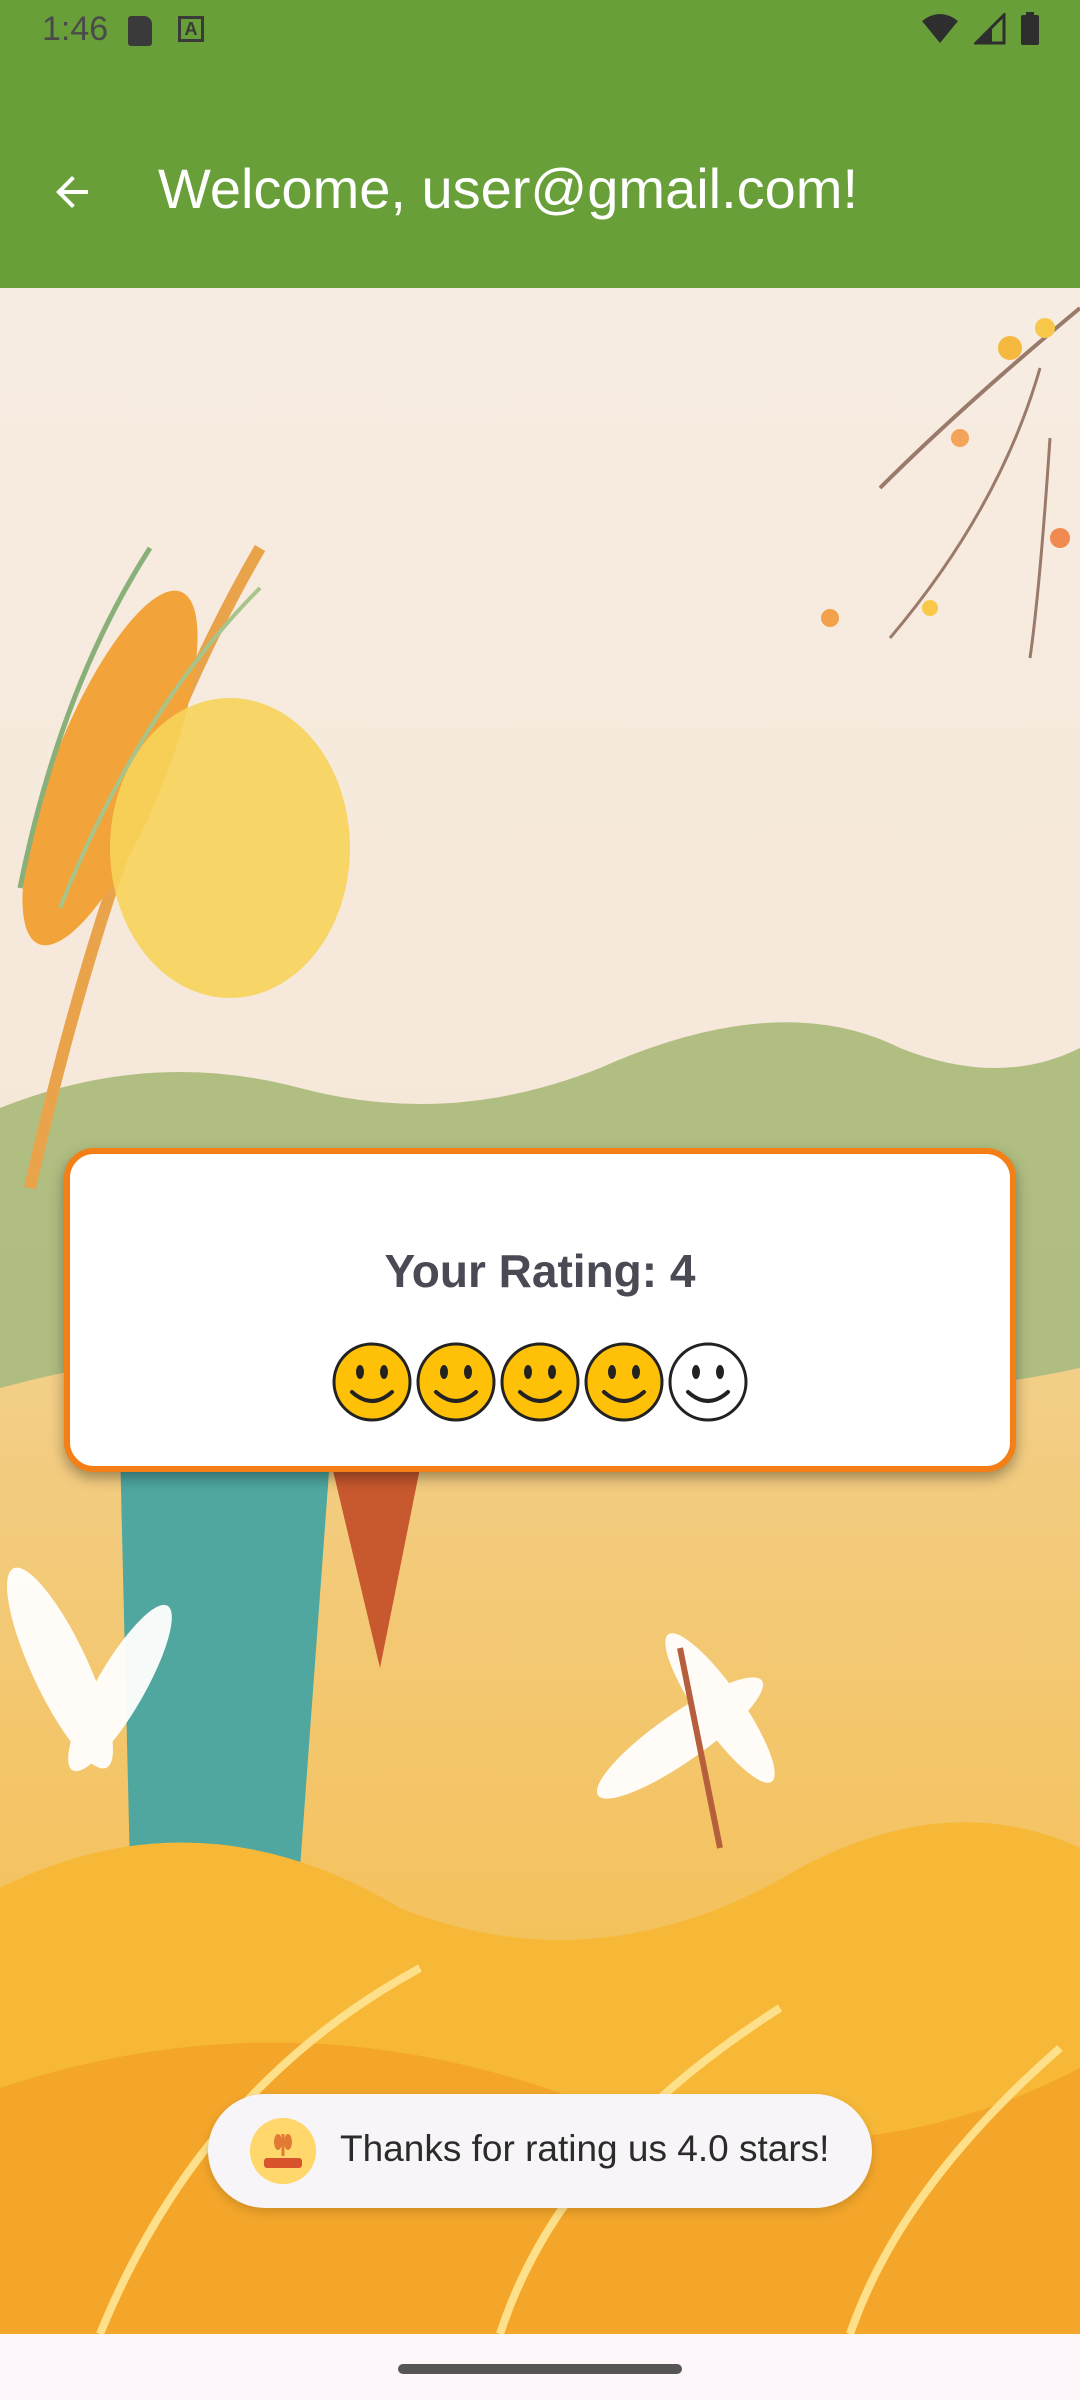  I want to click on rating-faces, so click(540, 1382).